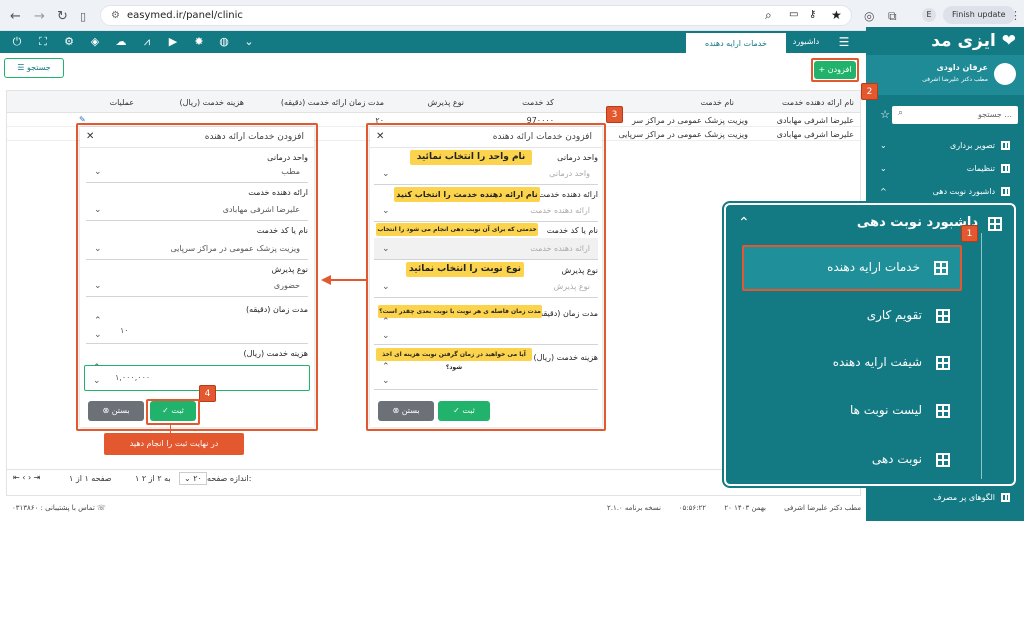 This screenshot has width=1024, height=637. Describe the element at coordinates (745, 508) in the screenshot. I see `footer-date: ۲۰ بهمن ۱۴۰۳` at that location.